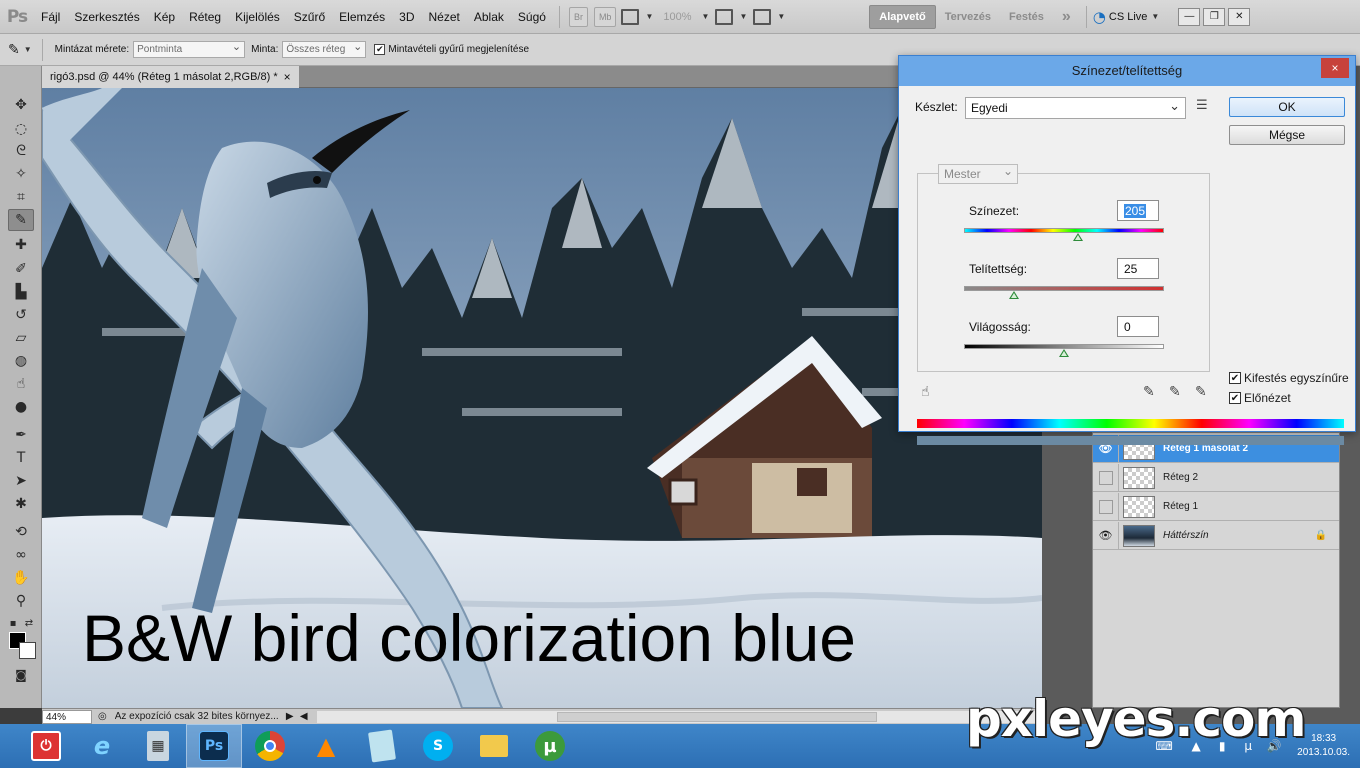 This screenshot has width=1360, height=768. I want to click on eraser-tool-icon: ▱, so click(21, 338).